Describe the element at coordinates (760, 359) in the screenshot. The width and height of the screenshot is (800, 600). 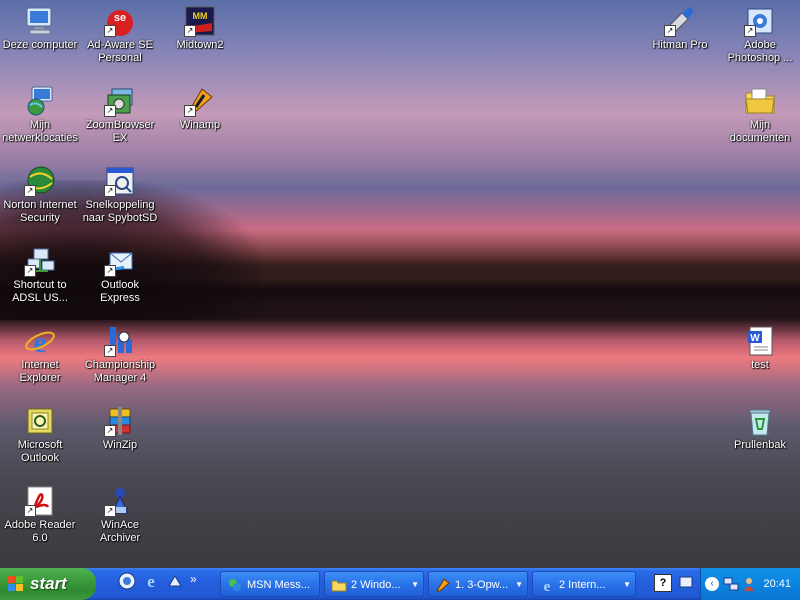
I see `icon-test-document: W test` at that location.